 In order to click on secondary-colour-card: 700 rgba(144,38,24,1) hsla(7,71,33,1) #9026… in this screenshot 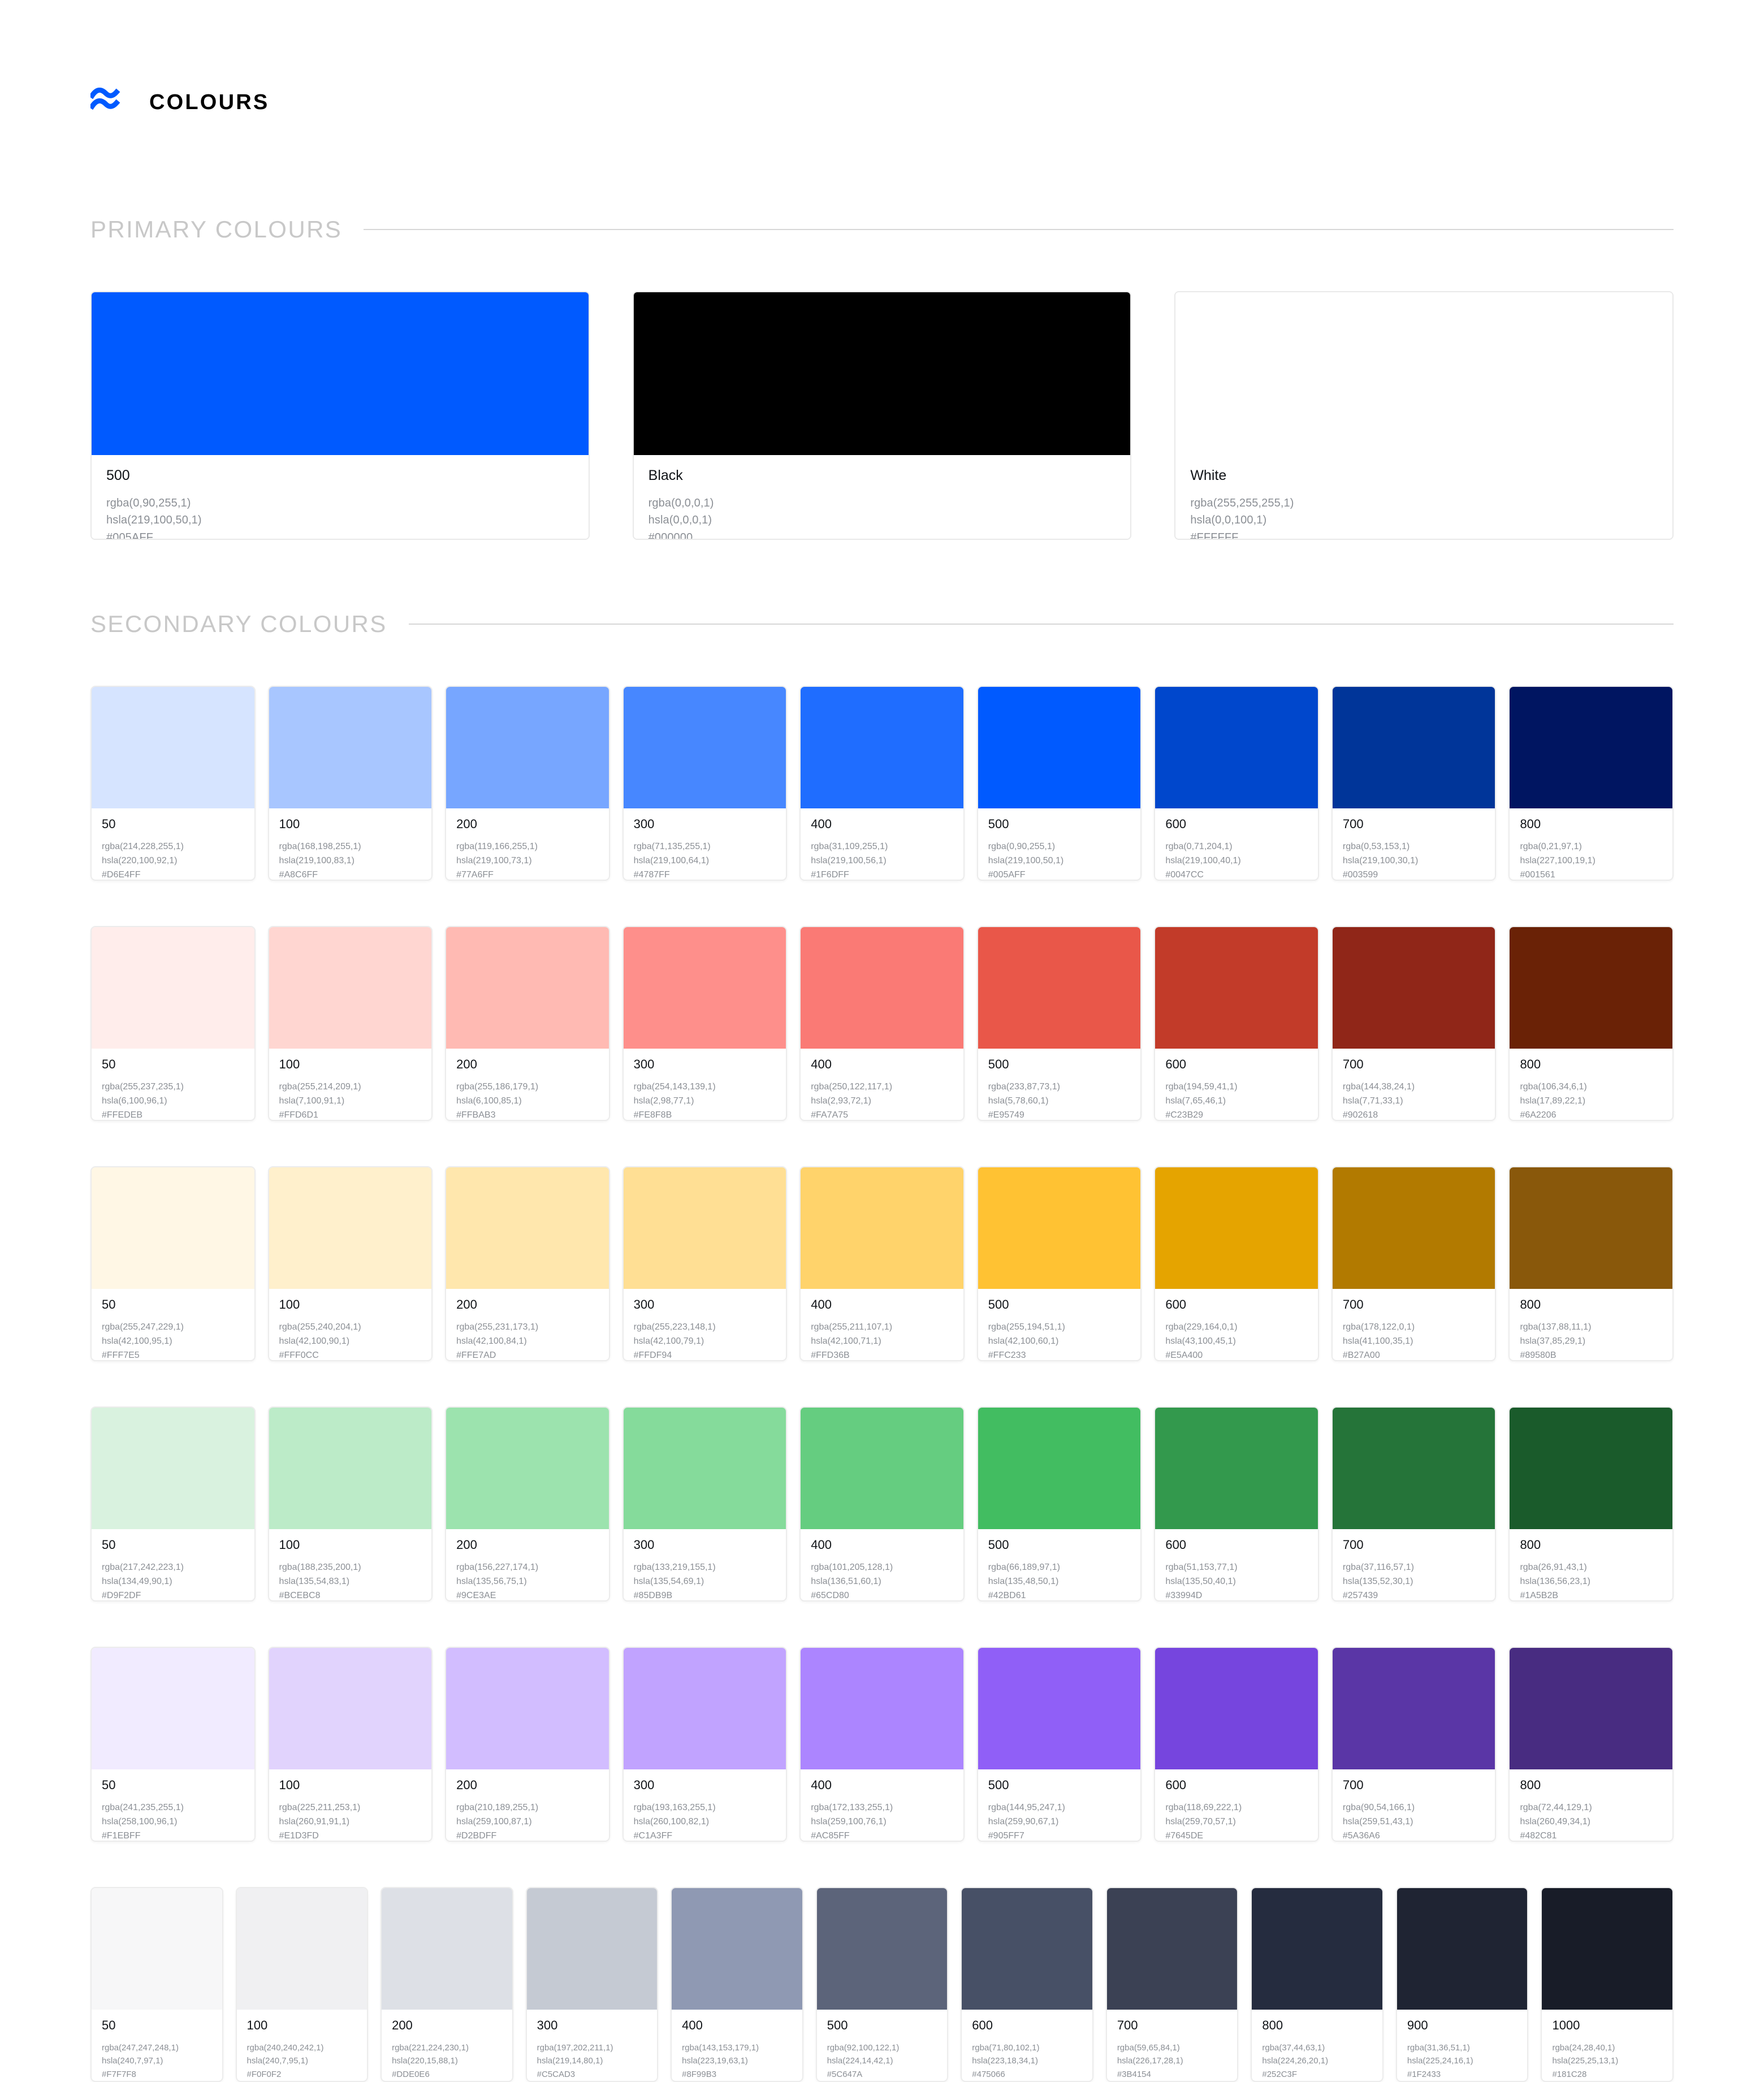, I will do `click(1414, 1023)`.